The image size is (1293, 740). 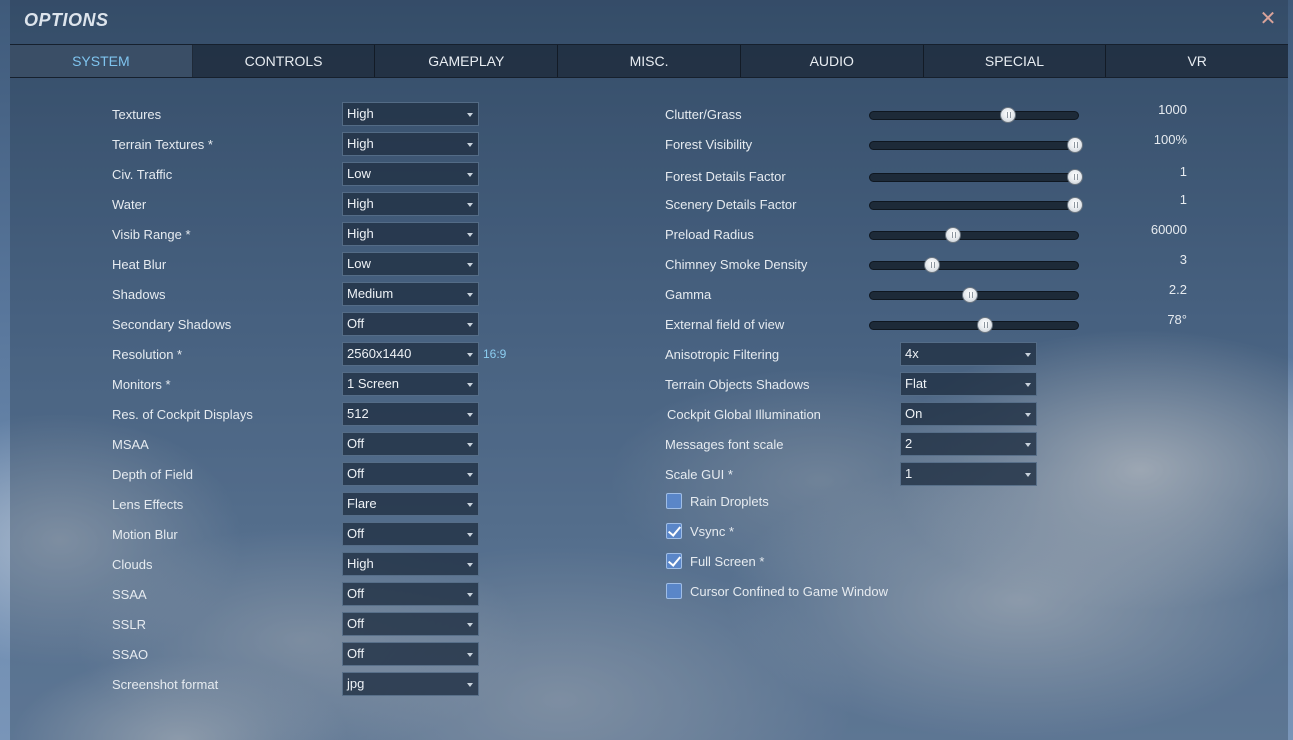 What do you see at coordinates (968, 384) in the screenshot?
I see `terrain-objects-shadows-dropdown: Flat` at bounding box center [968, 384].